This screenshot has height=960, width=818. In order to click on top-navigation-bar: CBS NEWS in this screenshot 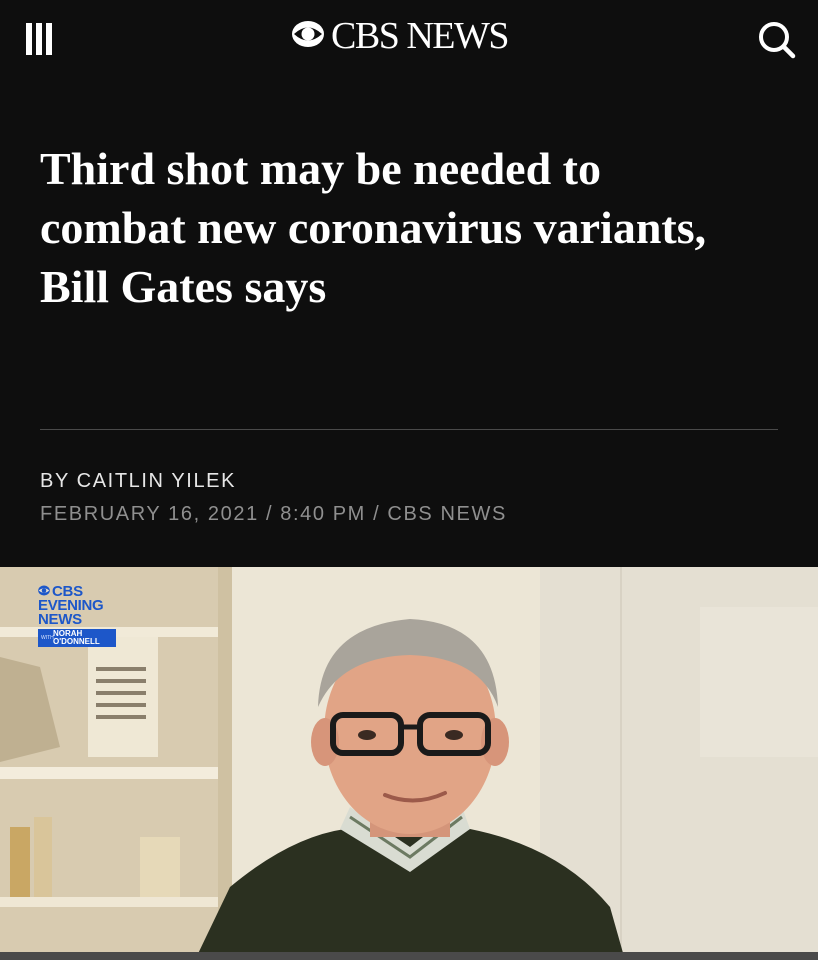, I will do `click(409, 40)`.